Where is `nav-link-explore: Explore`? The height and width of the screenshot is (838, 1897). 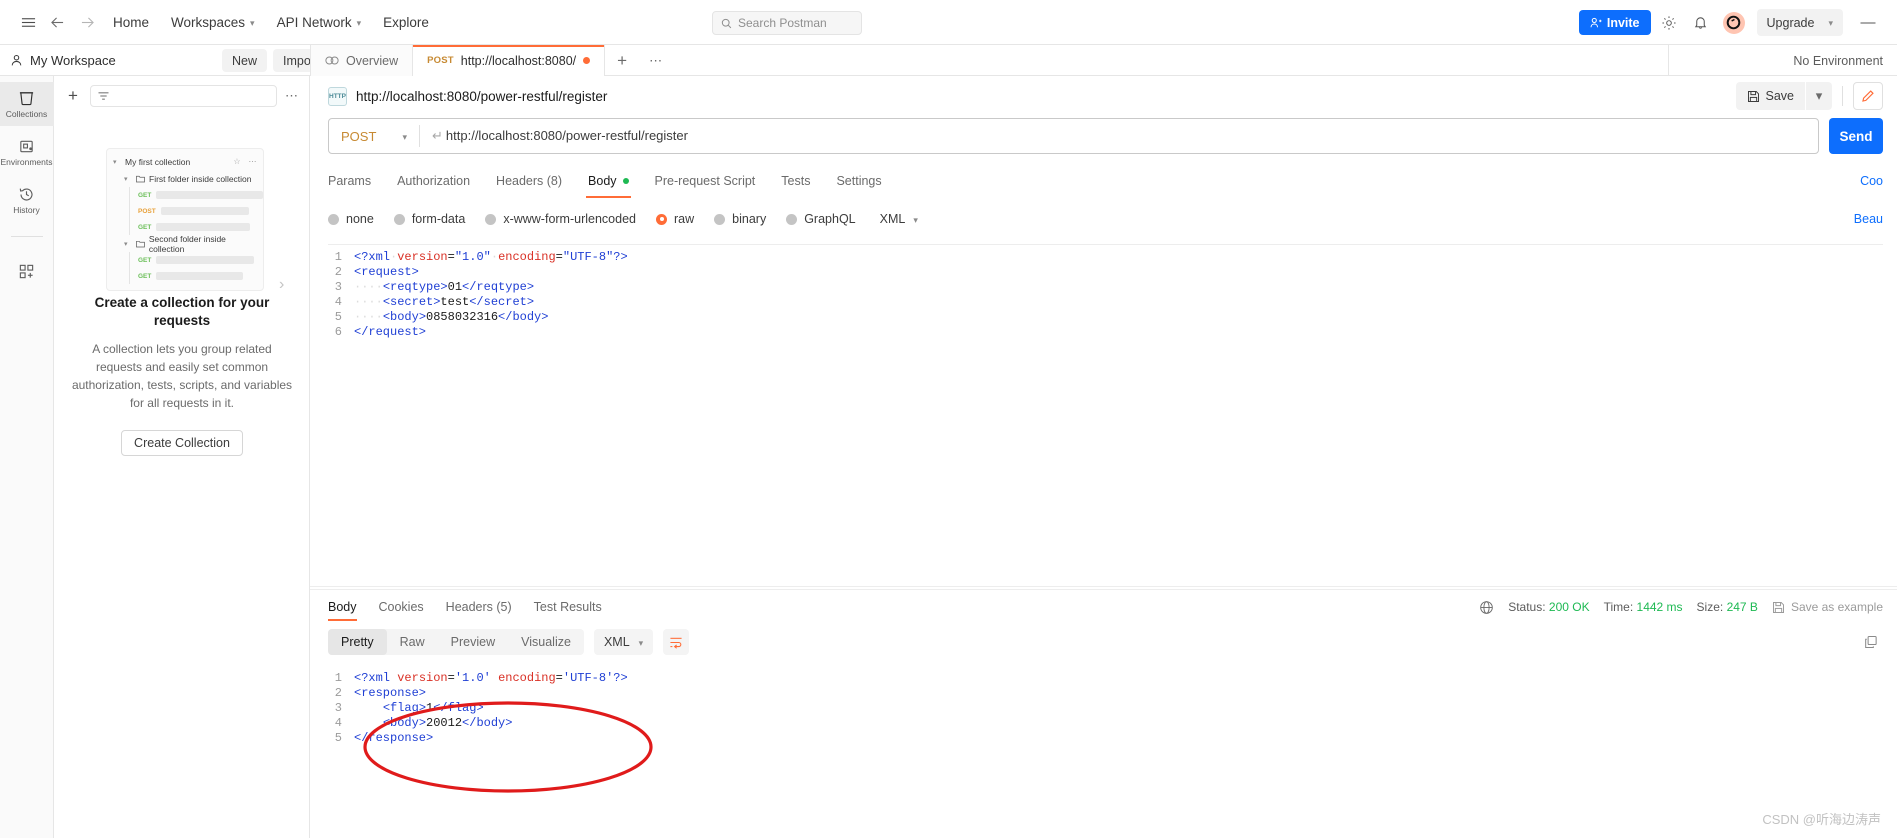
nav-link-explore: Explore is located at coordinates (406, 22).